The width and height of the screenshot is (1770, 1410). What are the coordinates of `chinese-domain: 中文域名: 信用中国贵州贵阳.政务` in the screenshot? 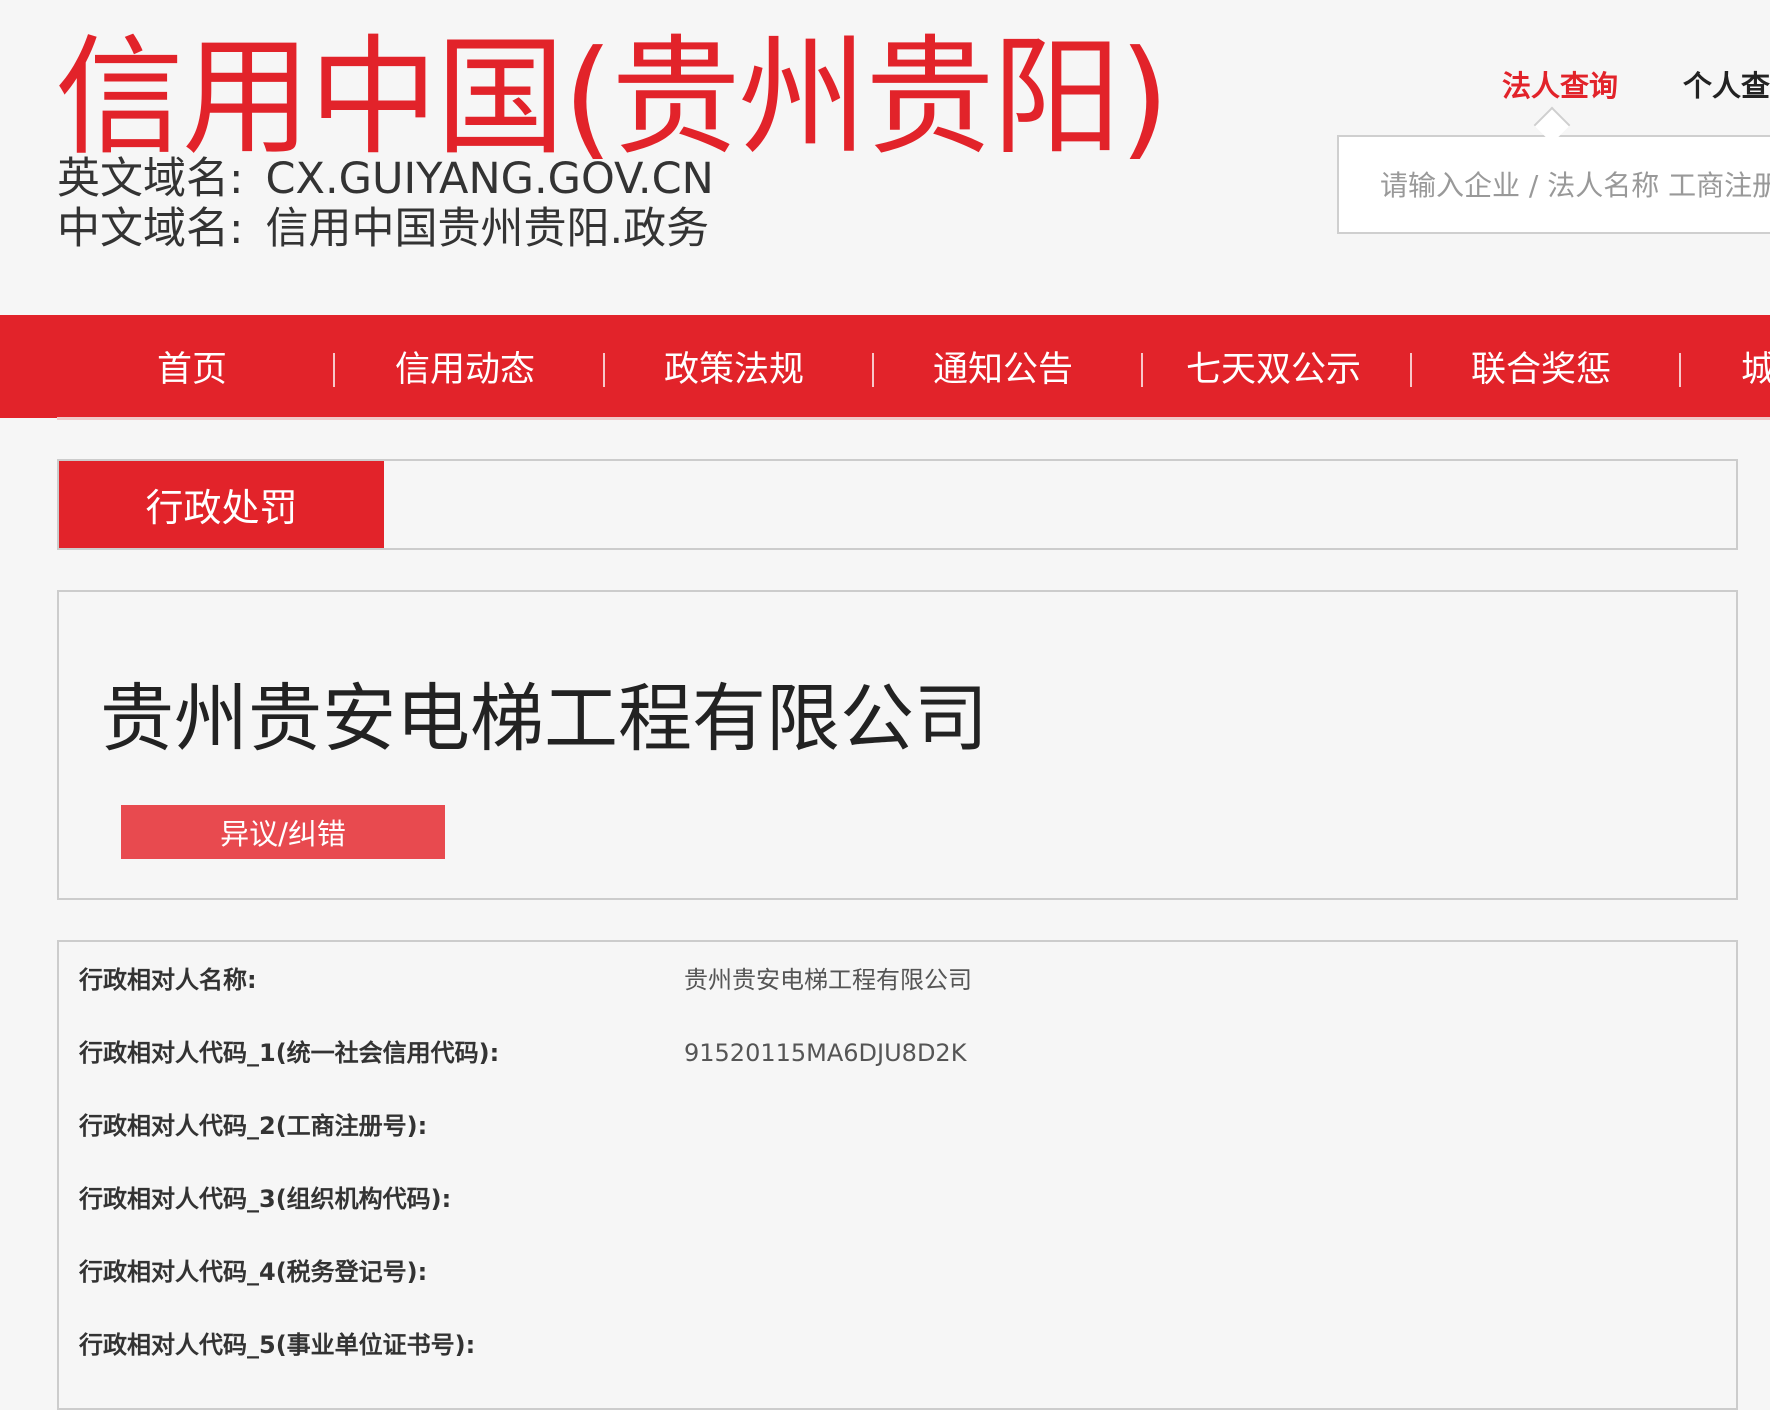 It's located at (383, 229).